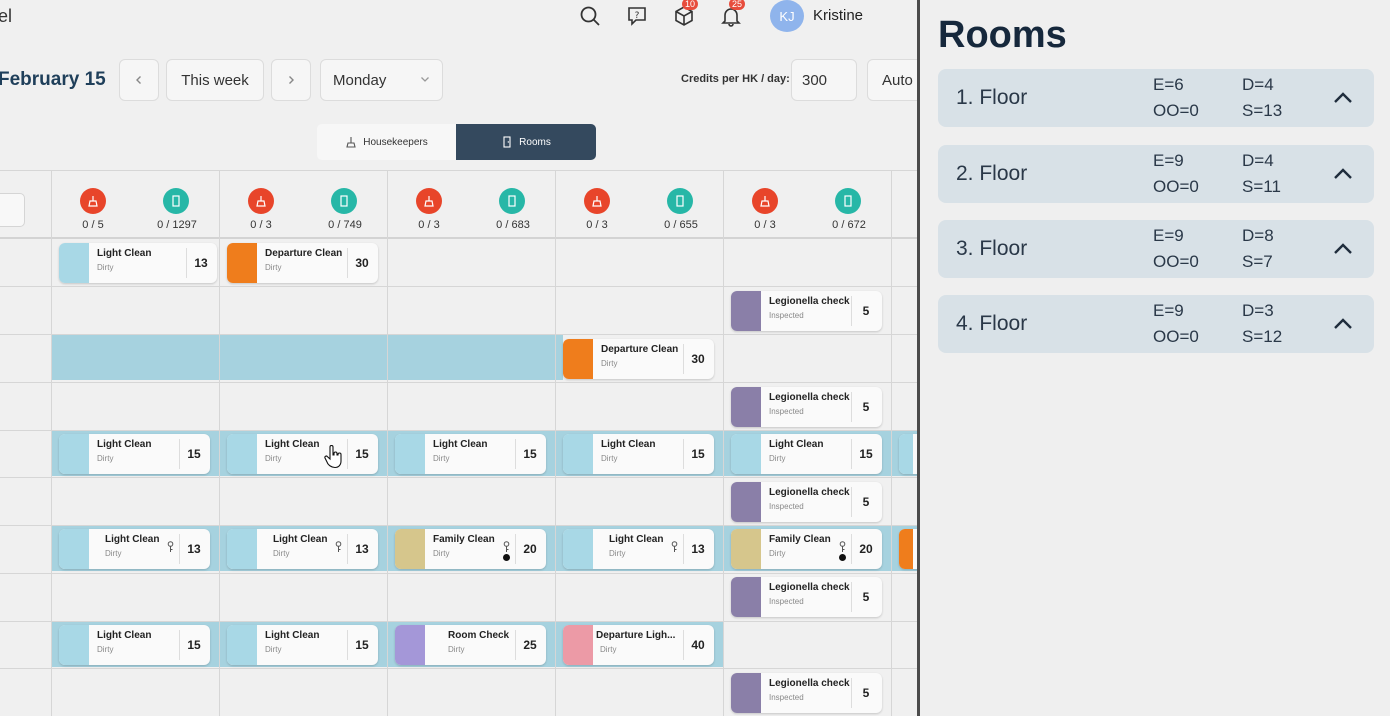  Describe the element at coordinates (458, 525) in the screenshot. I see `grid-line` at that location.